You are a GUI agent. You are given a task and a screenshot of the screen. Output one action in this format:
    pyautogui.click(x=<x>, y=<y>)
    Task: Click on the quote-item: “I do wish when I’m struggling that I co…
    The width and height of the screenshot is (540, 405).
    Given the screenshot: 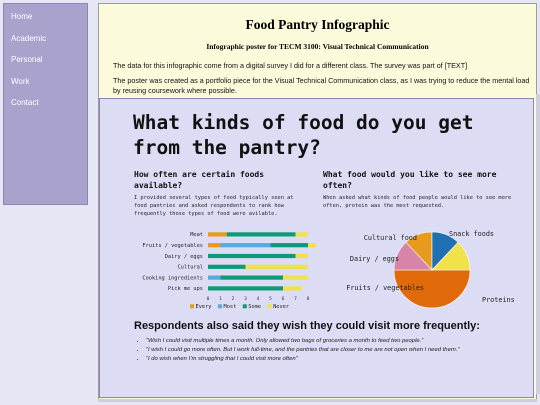 What is the action you would take?
    pyautogui.click(x=339, y=359)
    